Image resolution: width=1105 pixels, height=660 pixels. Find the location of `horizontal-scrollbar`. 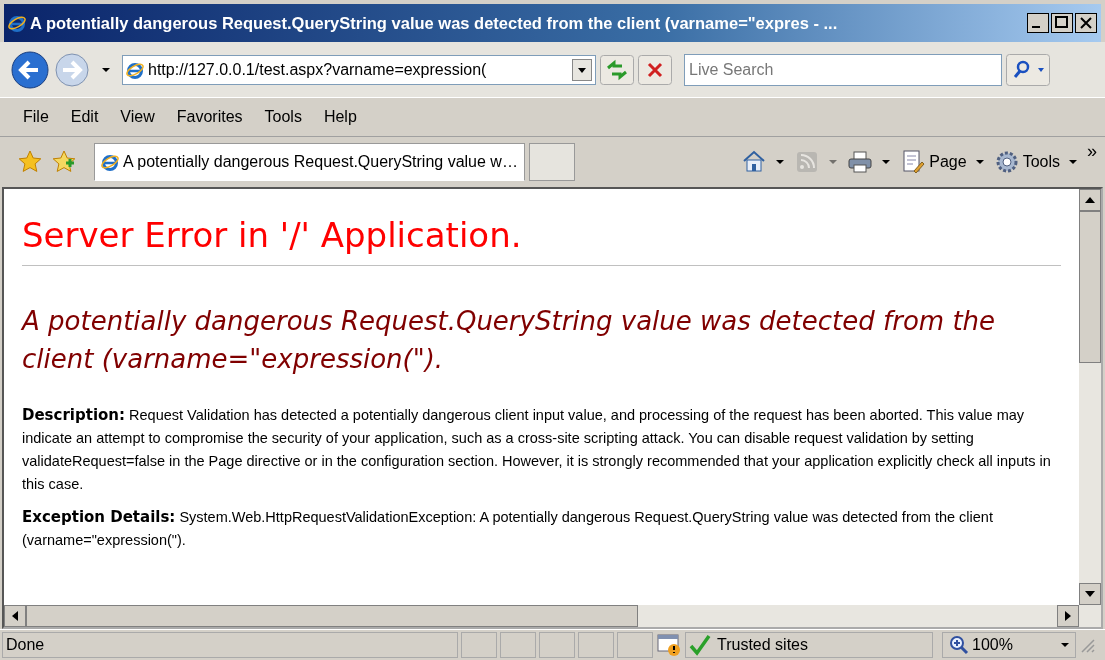

horizontal-scrollbar is located at coordinates (552, 616).